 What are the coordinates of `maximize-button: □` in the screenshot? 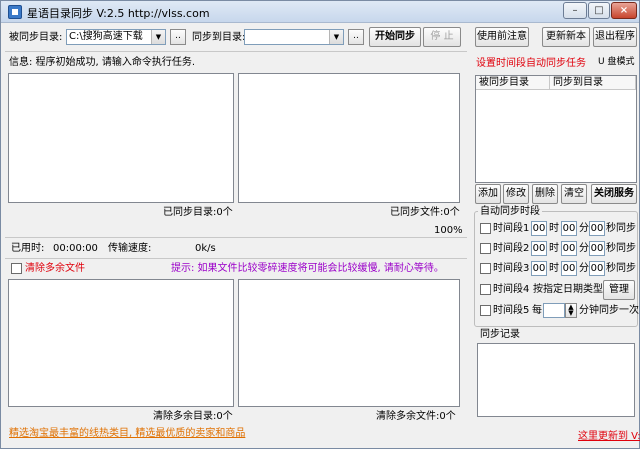 It's located at (599, 10).